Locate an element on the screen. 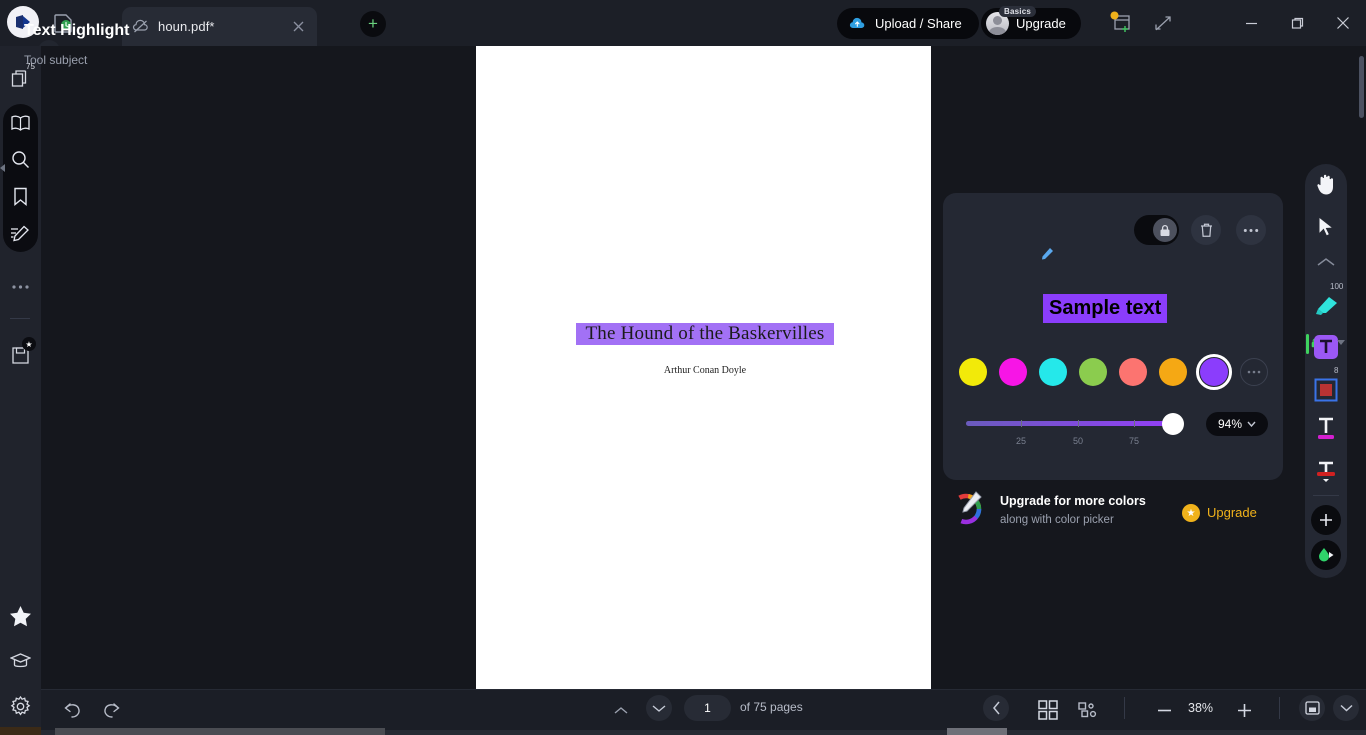 Image resolution: width=1366 pixels, height=735 pixels. tab-title: houn.pdf* is located at coordinates (186, 26).